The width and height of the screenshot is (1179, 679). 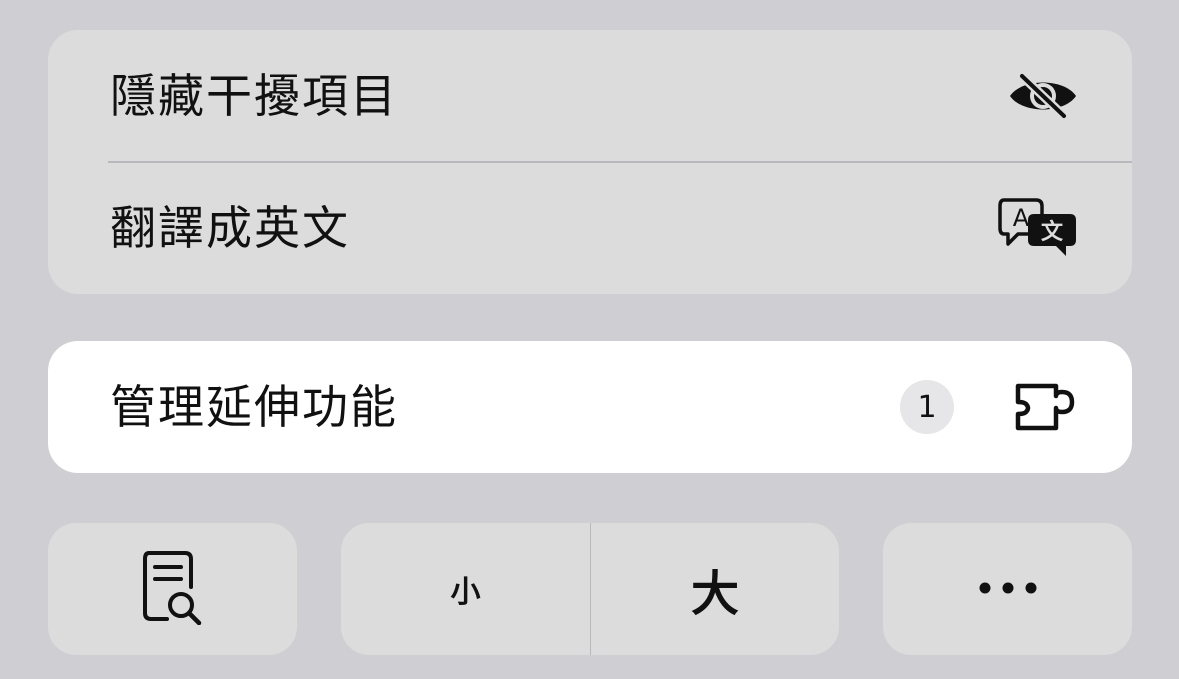 I want to click on increase-text-size-button: 大, so click(x=715, y=589).